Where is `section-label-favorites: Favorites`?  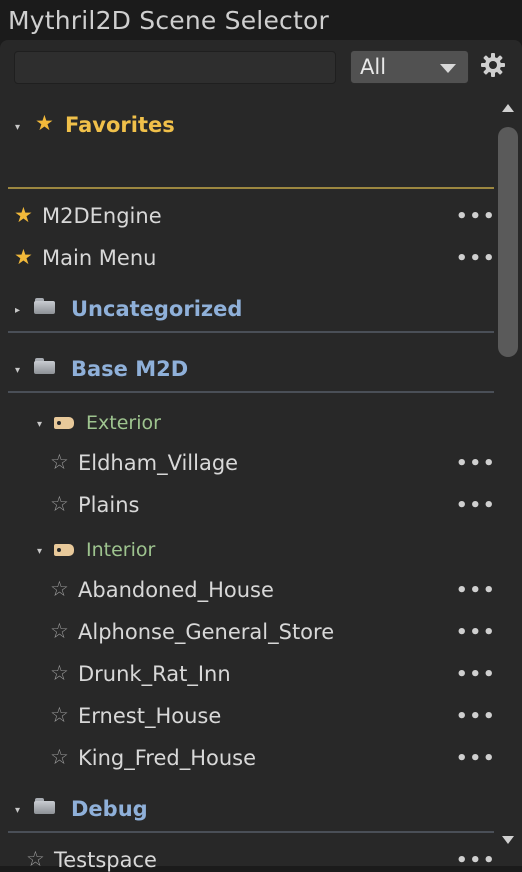
section-label-favorites: Favorites is located at coordinates (120, 125).